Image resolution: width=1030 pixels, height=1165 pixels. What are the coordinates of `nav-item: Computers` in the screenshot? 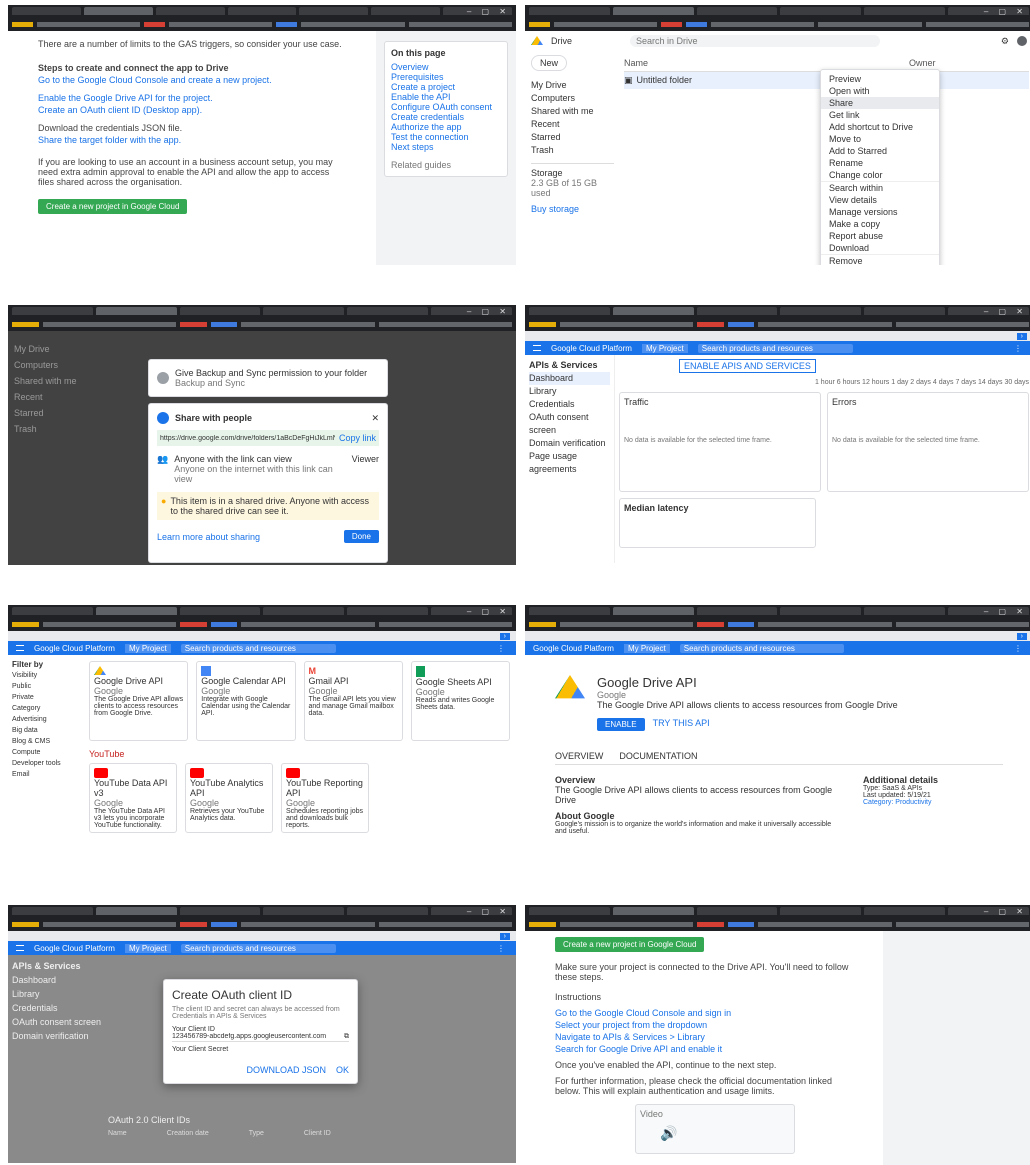 It's located at (572, 98).